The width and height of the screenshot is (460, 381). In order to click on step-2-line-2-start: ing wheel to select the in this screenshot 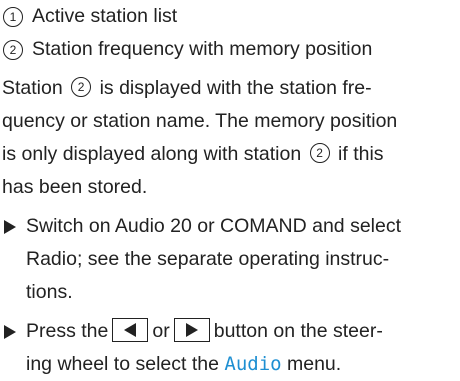, I will do `click(122, 364)`.